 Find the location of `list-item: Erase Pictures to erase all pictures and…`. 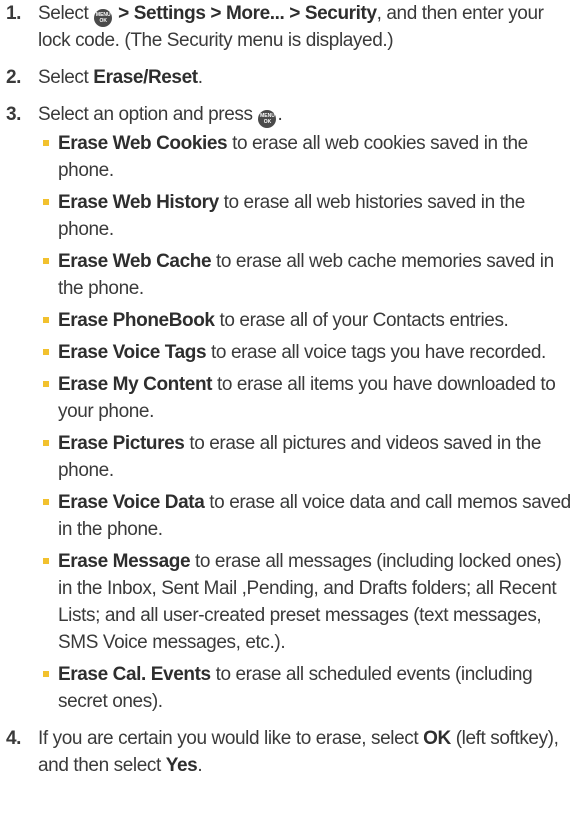

list-item: Erase Pictures to erase all pictures and… is located at coordinates (309, 457).